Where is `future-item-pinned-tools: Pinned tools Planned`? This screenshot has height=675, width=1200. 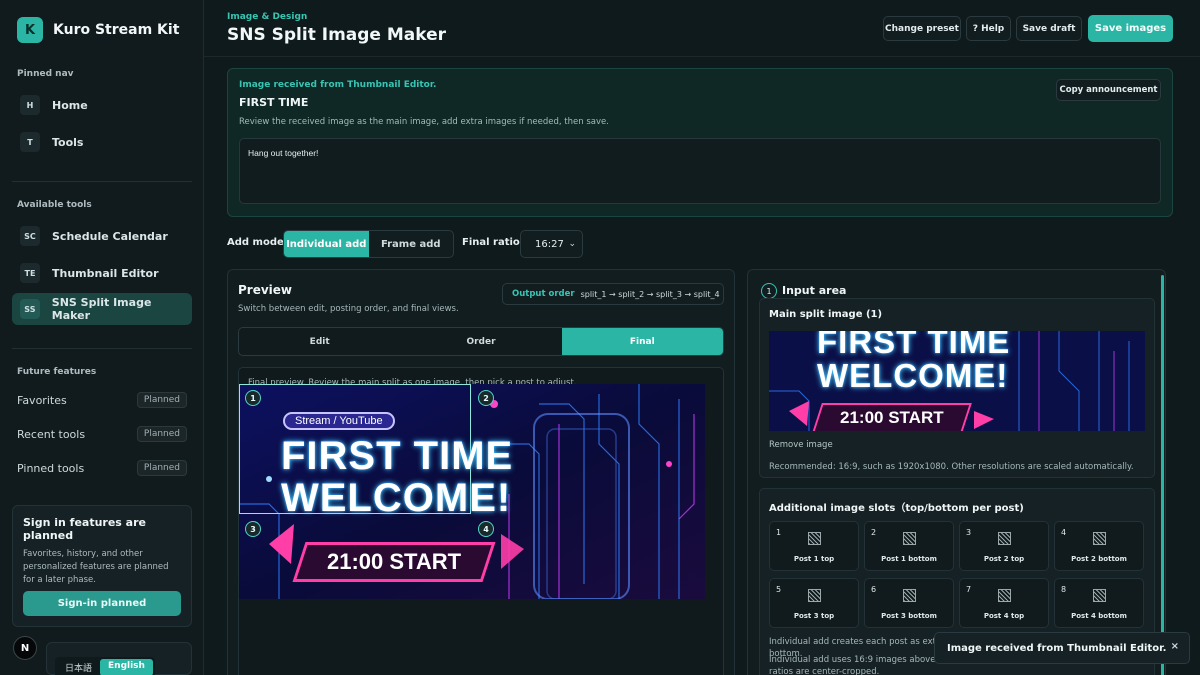
future-item-pinned-tools: Pinned tools Planned is located at coordinates (102, 468).